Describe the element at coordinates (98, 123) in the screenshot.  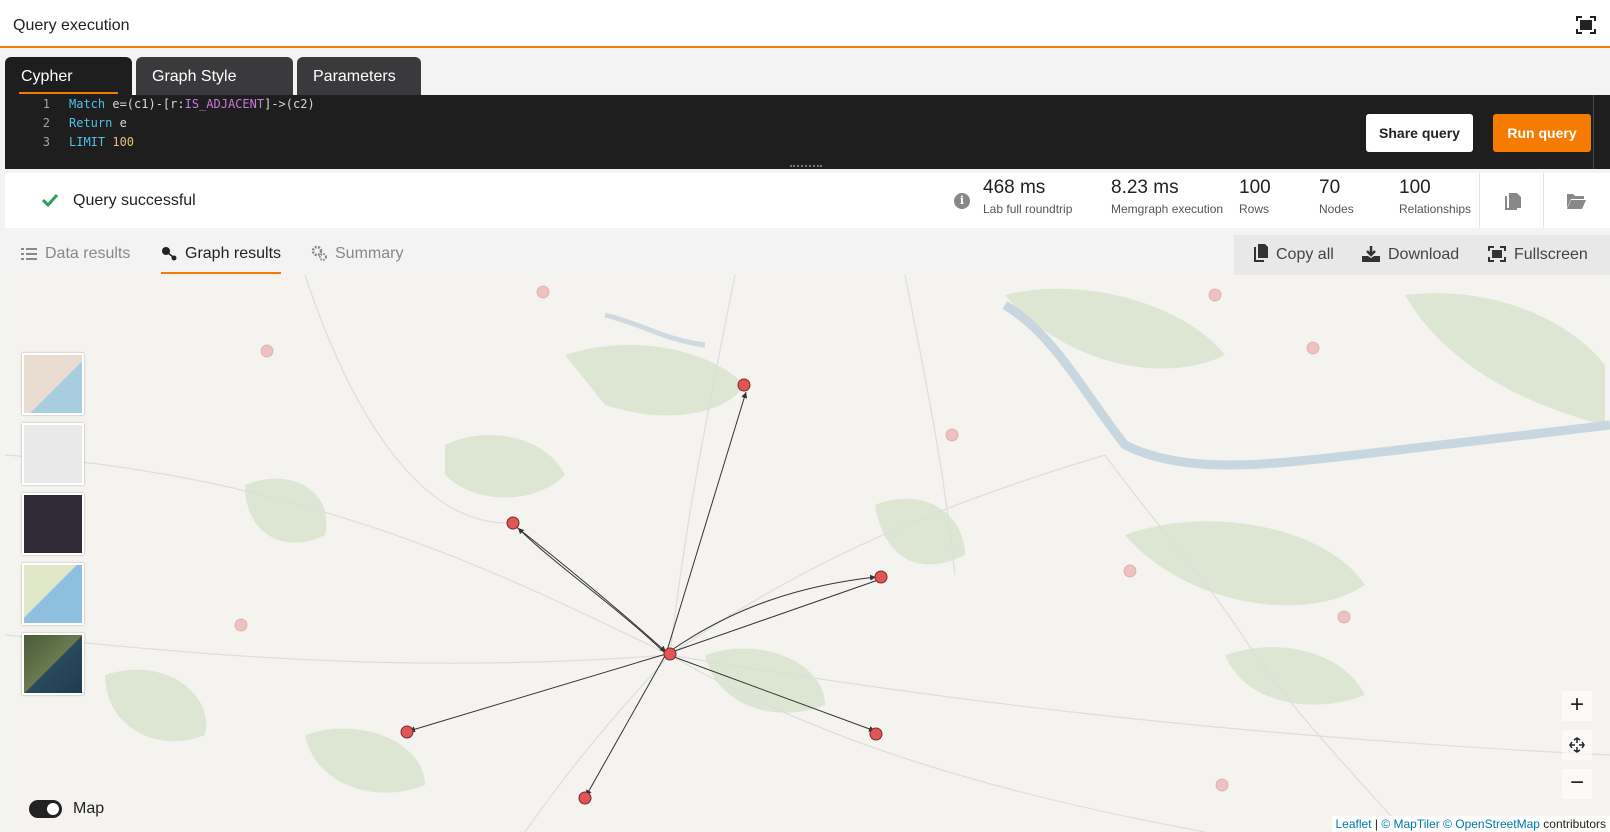
I see `code-text: Return e` at that location.